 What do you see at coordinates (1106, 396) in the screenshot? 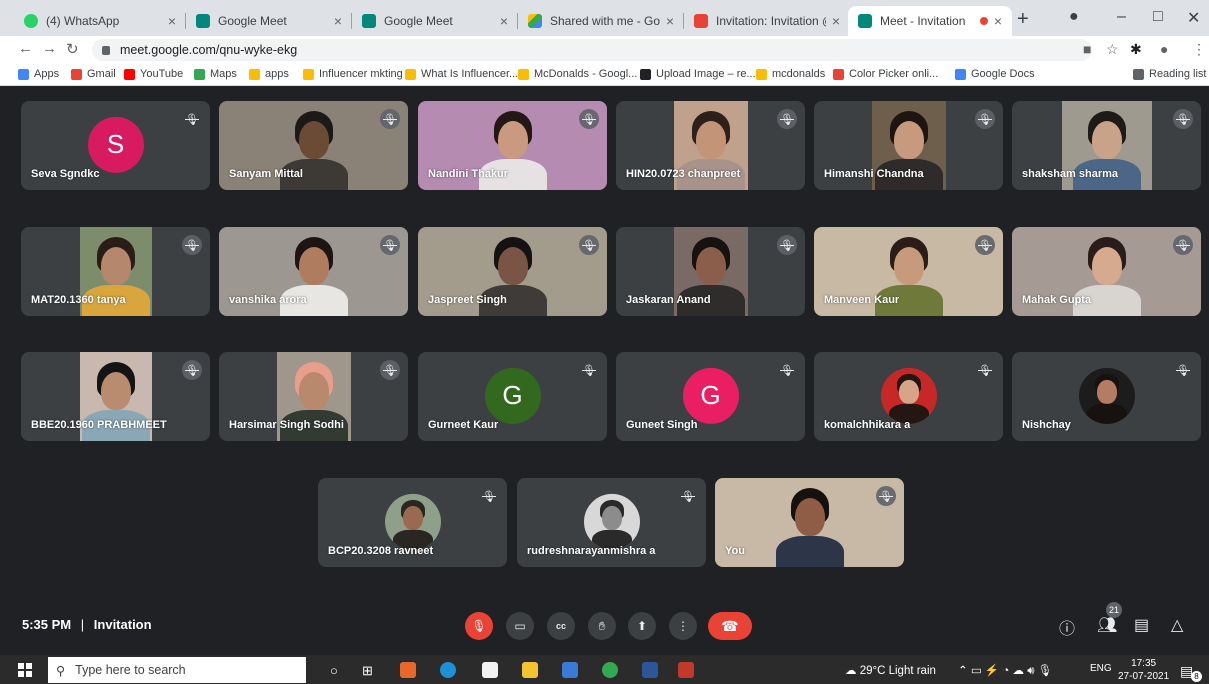
I see `participant-tile: 🎙︎ Nishchay` at bounding box center [1106, 396].